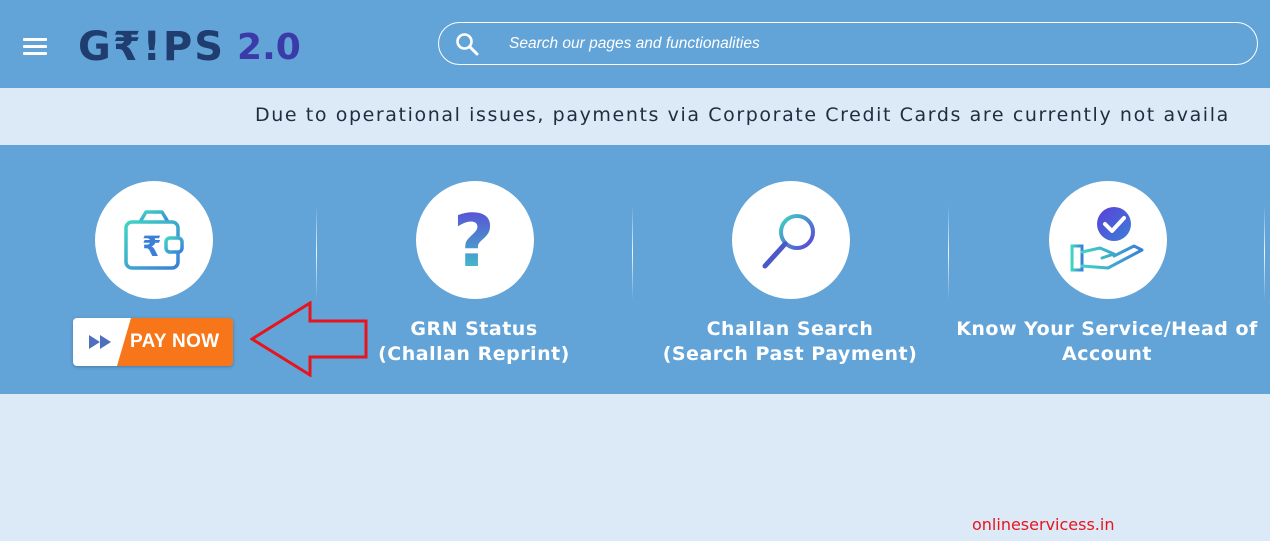 The image size is (1270, 541). I want to click on logo-version: 2.0, so click(269, 47).